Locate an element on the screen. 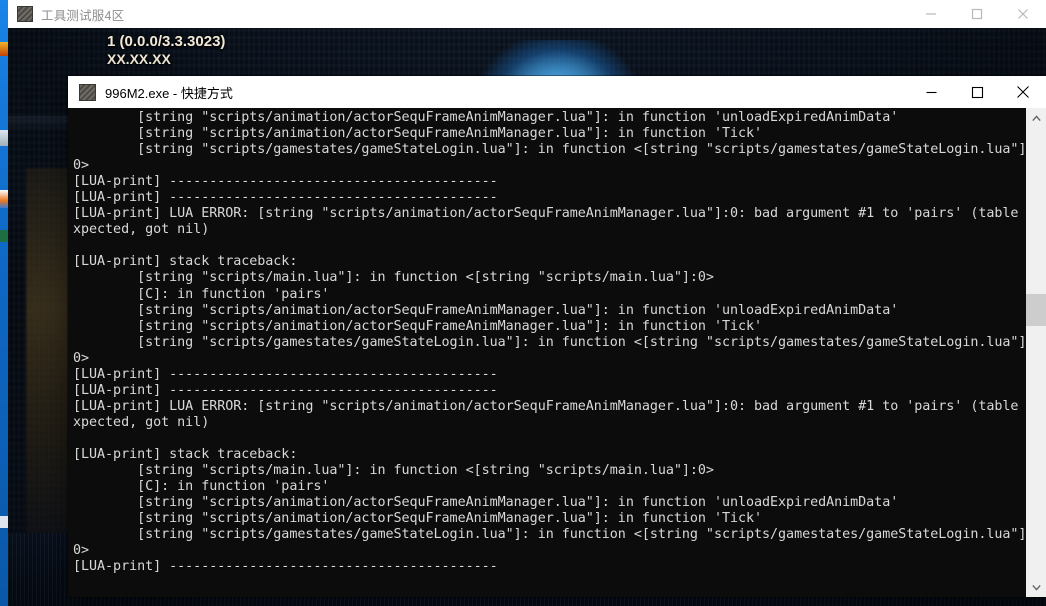 The image size is (1046, 606). game-app-icon is located at coordinates (25, 14).